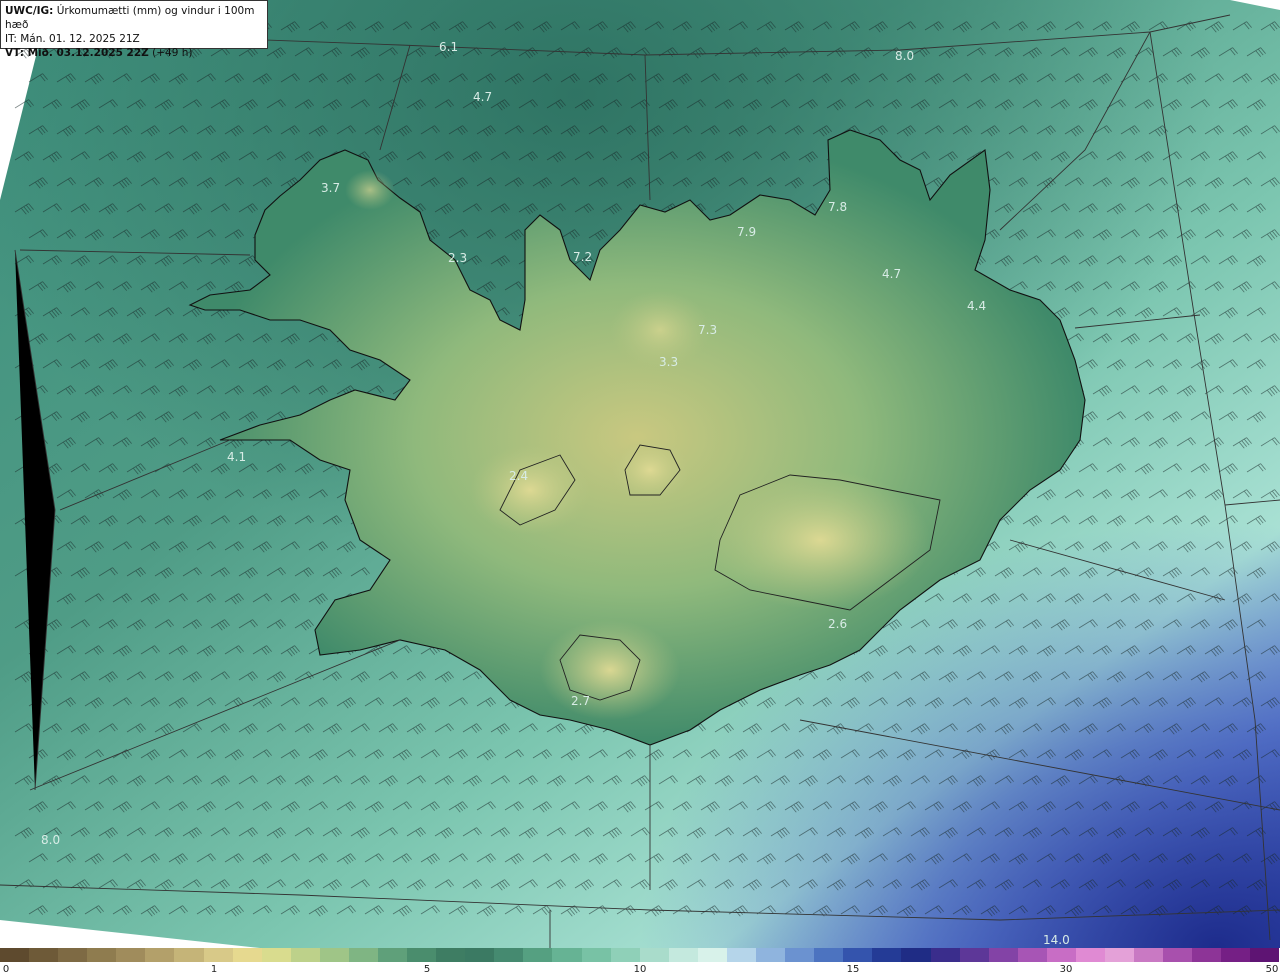  What do you see at coordinates (449, 47) in the screenshot?
I see `value-label: 6.1` at bounding box center [449, 47].